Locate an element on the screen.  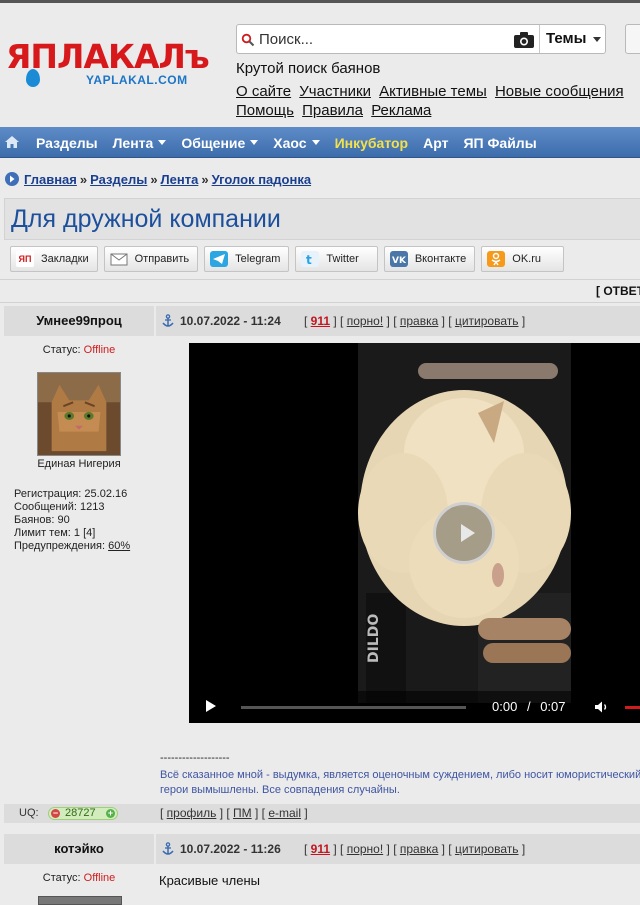
arrow-circle-icon is located at coordinates (12, 179).